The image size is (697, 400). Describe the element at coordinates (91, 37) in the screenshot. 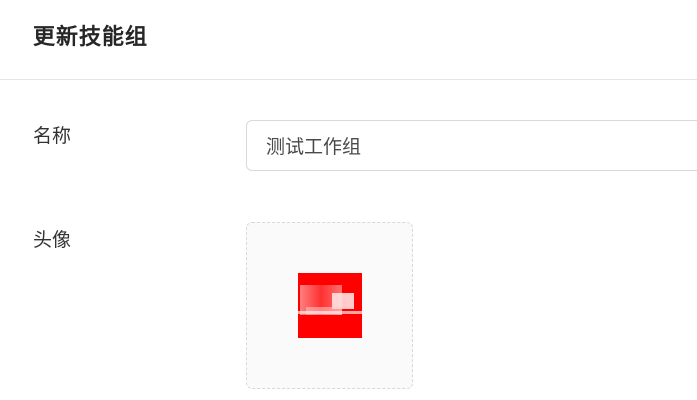

I see `page-title: 更新技能组` at that location.